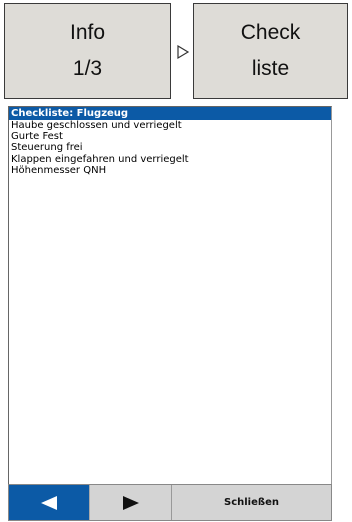 This screenshot has height=522, width=352. Describe the element at coordinates (47, 148) in the screenshot. I see `checklist-item: Steuerung frei` at that location.